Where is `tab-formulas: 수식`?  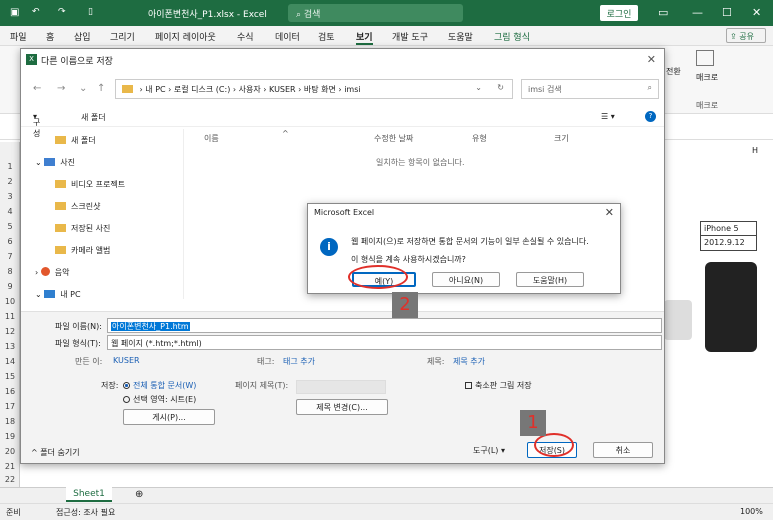 tab-formulas: 수식 is located at coordinates (245, 36).